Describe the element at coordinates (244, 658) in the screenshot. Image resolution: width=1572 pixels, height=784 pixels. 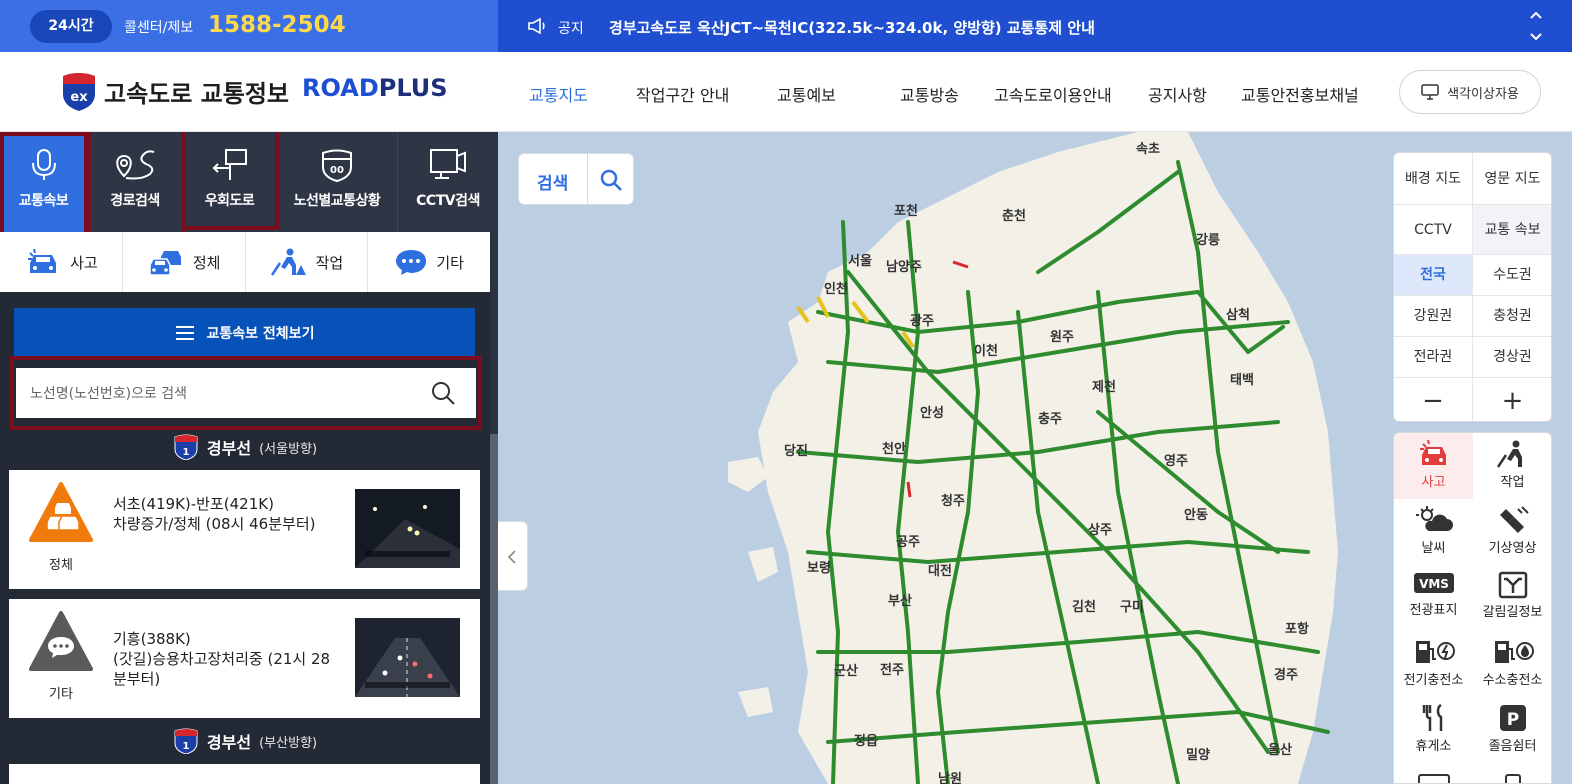
I see `traffic-news-card: 기타 기흥(388K) (갓길)승용차고장처리중 (21시 28분부터)` at that location.